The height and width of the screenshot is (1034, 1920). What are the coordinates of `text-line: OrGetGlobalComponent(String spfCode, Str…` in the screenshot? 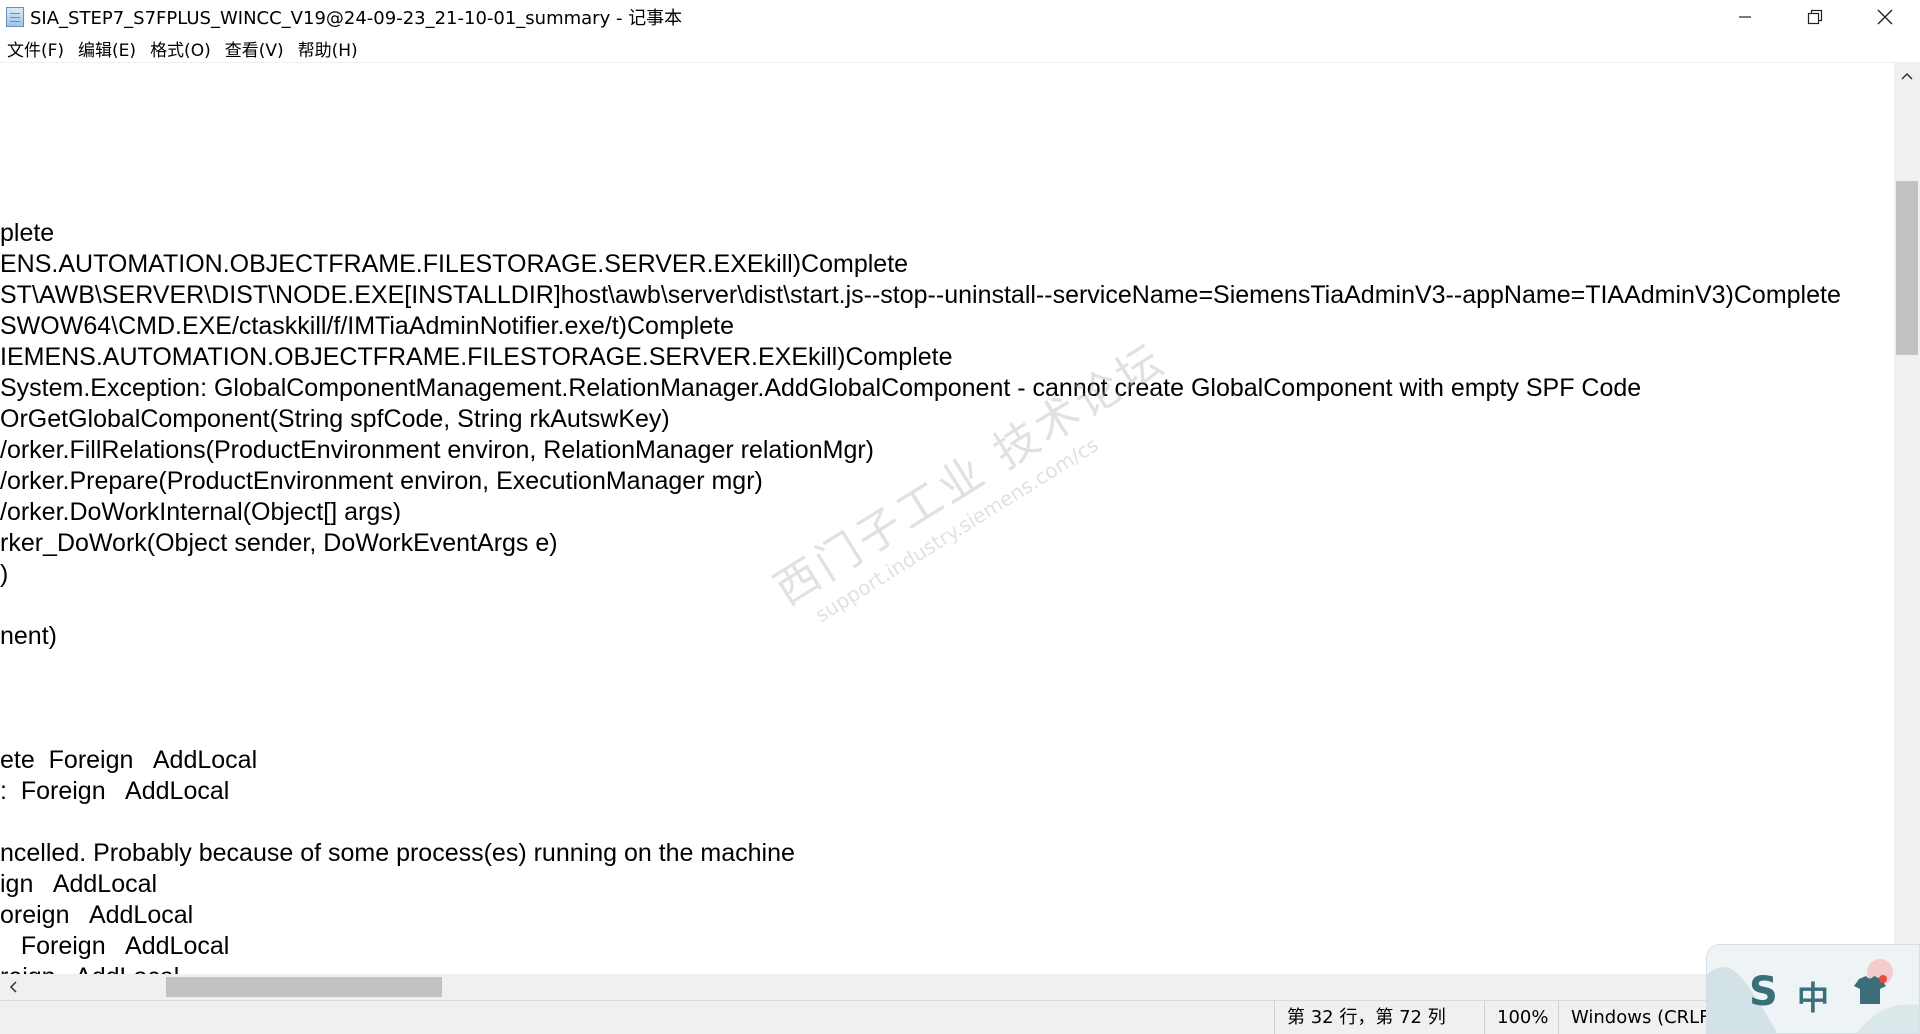 It's located at (335, 419).